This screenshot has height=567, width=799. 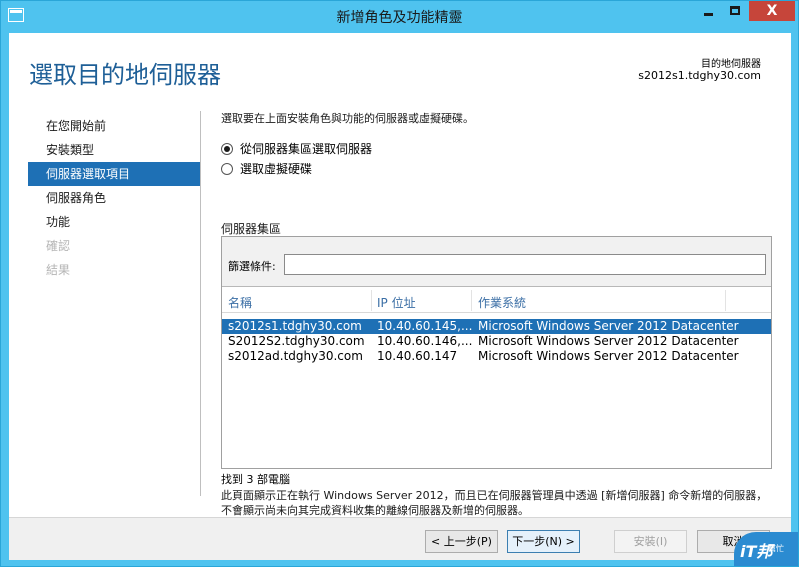 What do you see at coordinates (114, 222) in the screenshot?
I see `nav-item-features: 功能` at bounding box center [114, 222].